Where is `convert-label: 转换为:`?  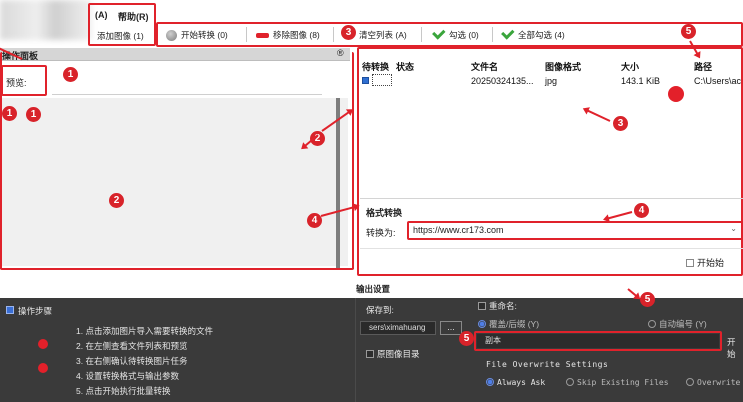
convert-label: 转换为: is located at coordinates (381, 233).